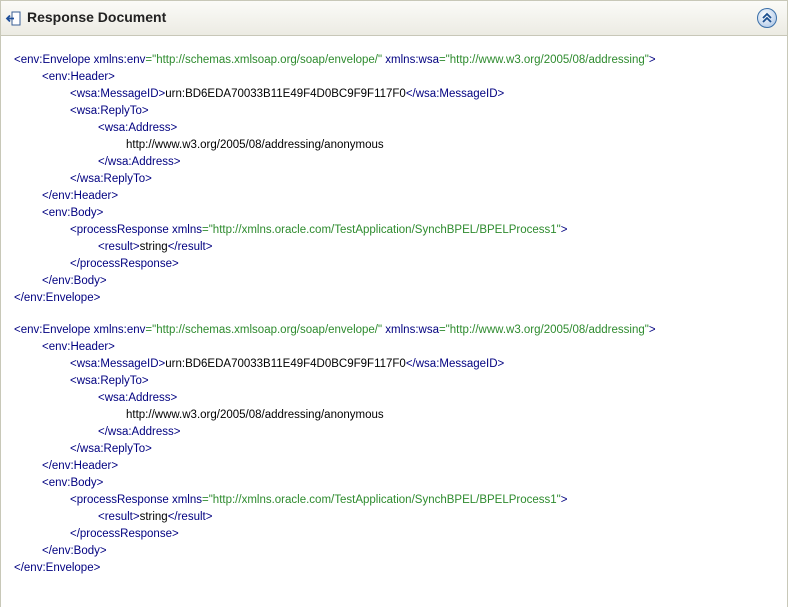 The height and width of the screenshot is (608, 788). What do you see at coordinates (97, 17) in the screenshot?
I see `panel-title: Response Document` at bounding box center [97, 17].